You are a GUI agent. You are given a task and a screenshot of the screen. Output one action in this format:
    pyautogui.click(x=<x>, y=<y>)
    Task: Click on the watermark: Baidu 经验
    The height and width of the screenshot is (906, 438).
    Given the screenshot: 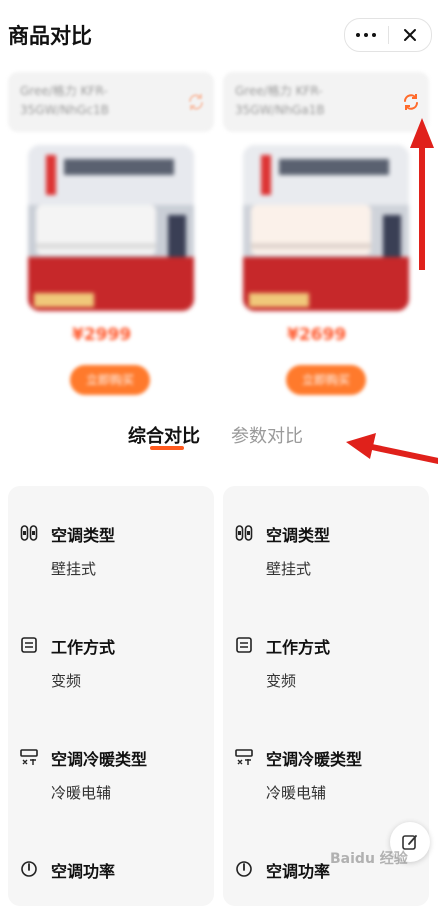 What is the action you would take?
    pyautogui.click(x=369, y=859)
    